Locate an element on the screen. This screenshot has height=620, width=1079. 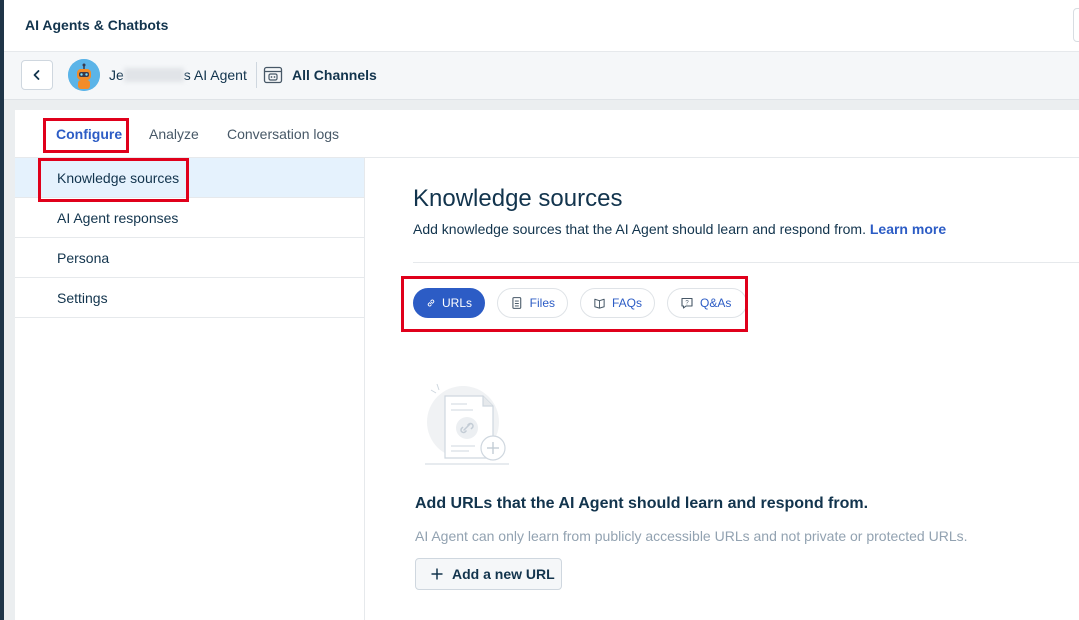
sidebar-item-settings: Settings is located at coordinates (189, 298).